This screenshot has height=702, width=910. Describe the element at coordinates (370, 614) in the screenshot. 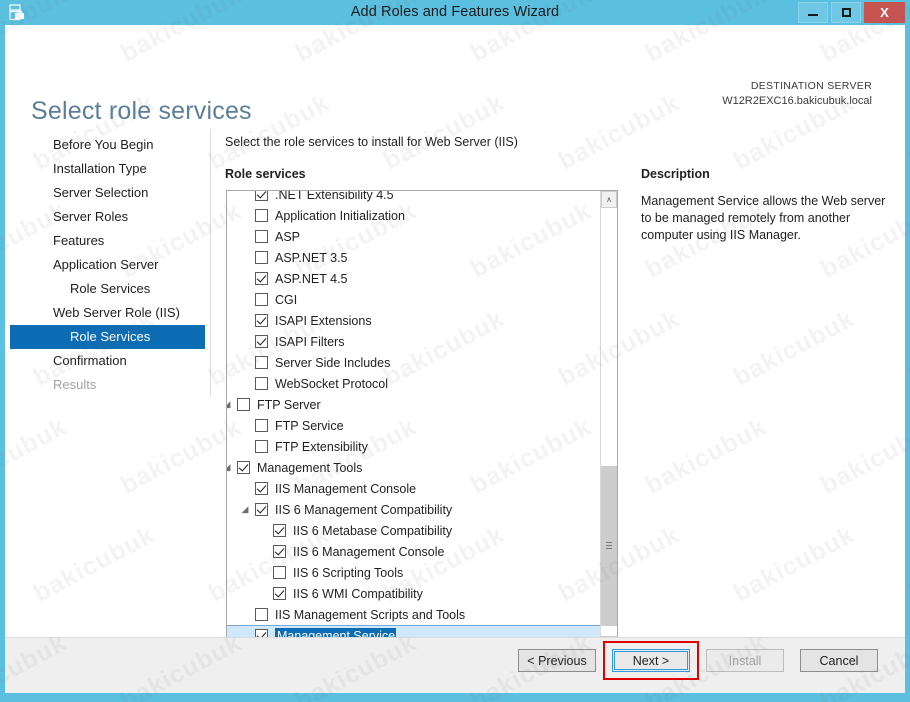

I see `tree-row-label: IIS Management Scripts and Tools` at that location.